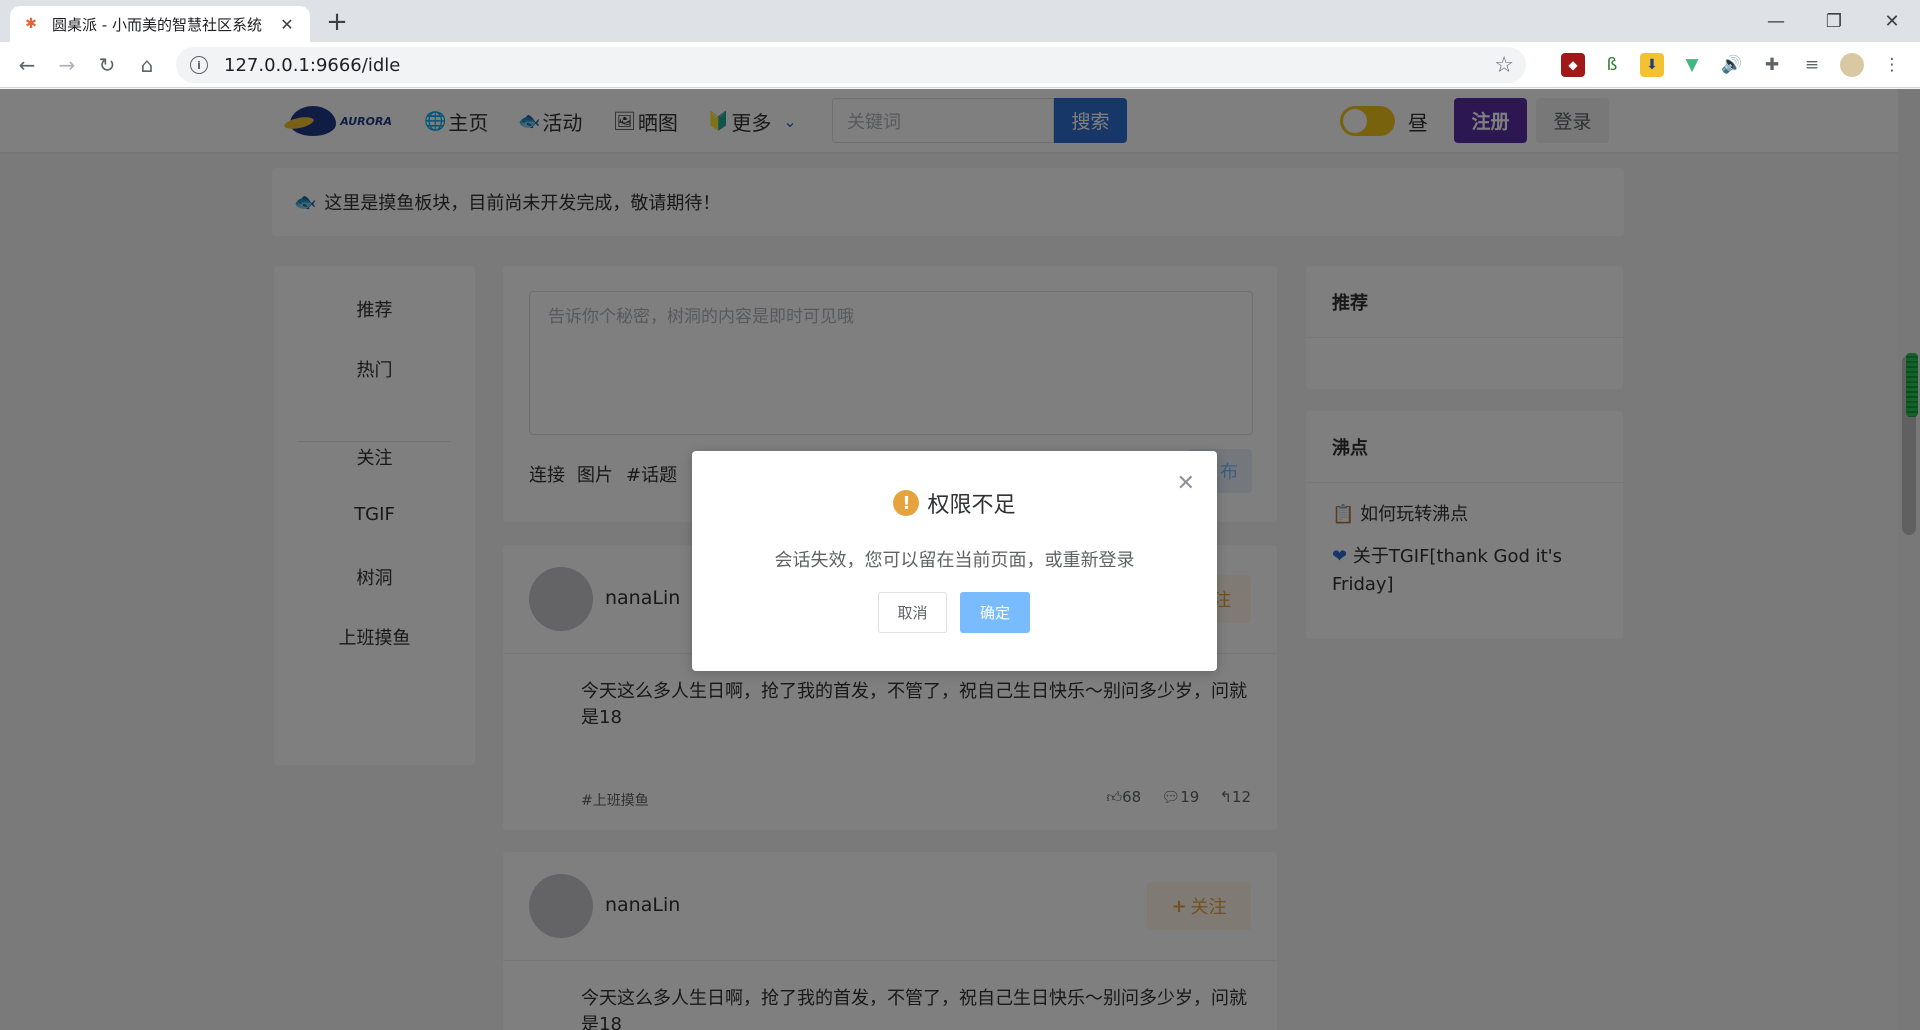 This screenshot has height=1030, width=1920. Describe the element at coordinates (337, 22) in the screenshot. I see `new-tab-button: +` at that location.